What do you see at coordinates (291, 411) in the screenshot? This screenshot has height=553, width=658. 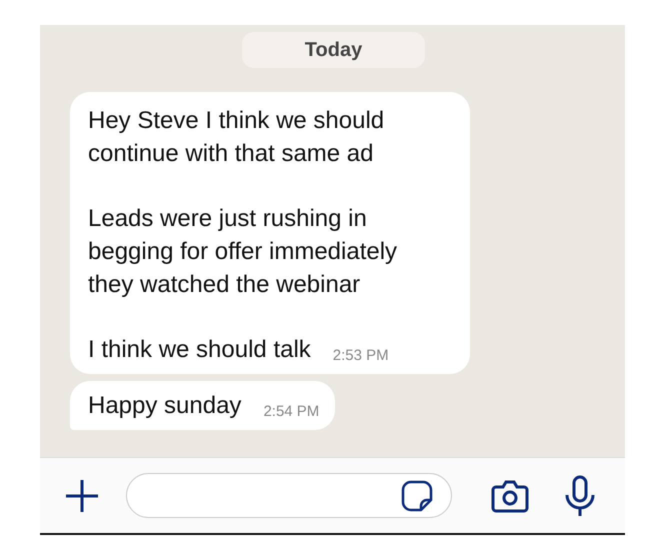 I see `message-time: 2:54 PM` at bounding box center [291, 411].